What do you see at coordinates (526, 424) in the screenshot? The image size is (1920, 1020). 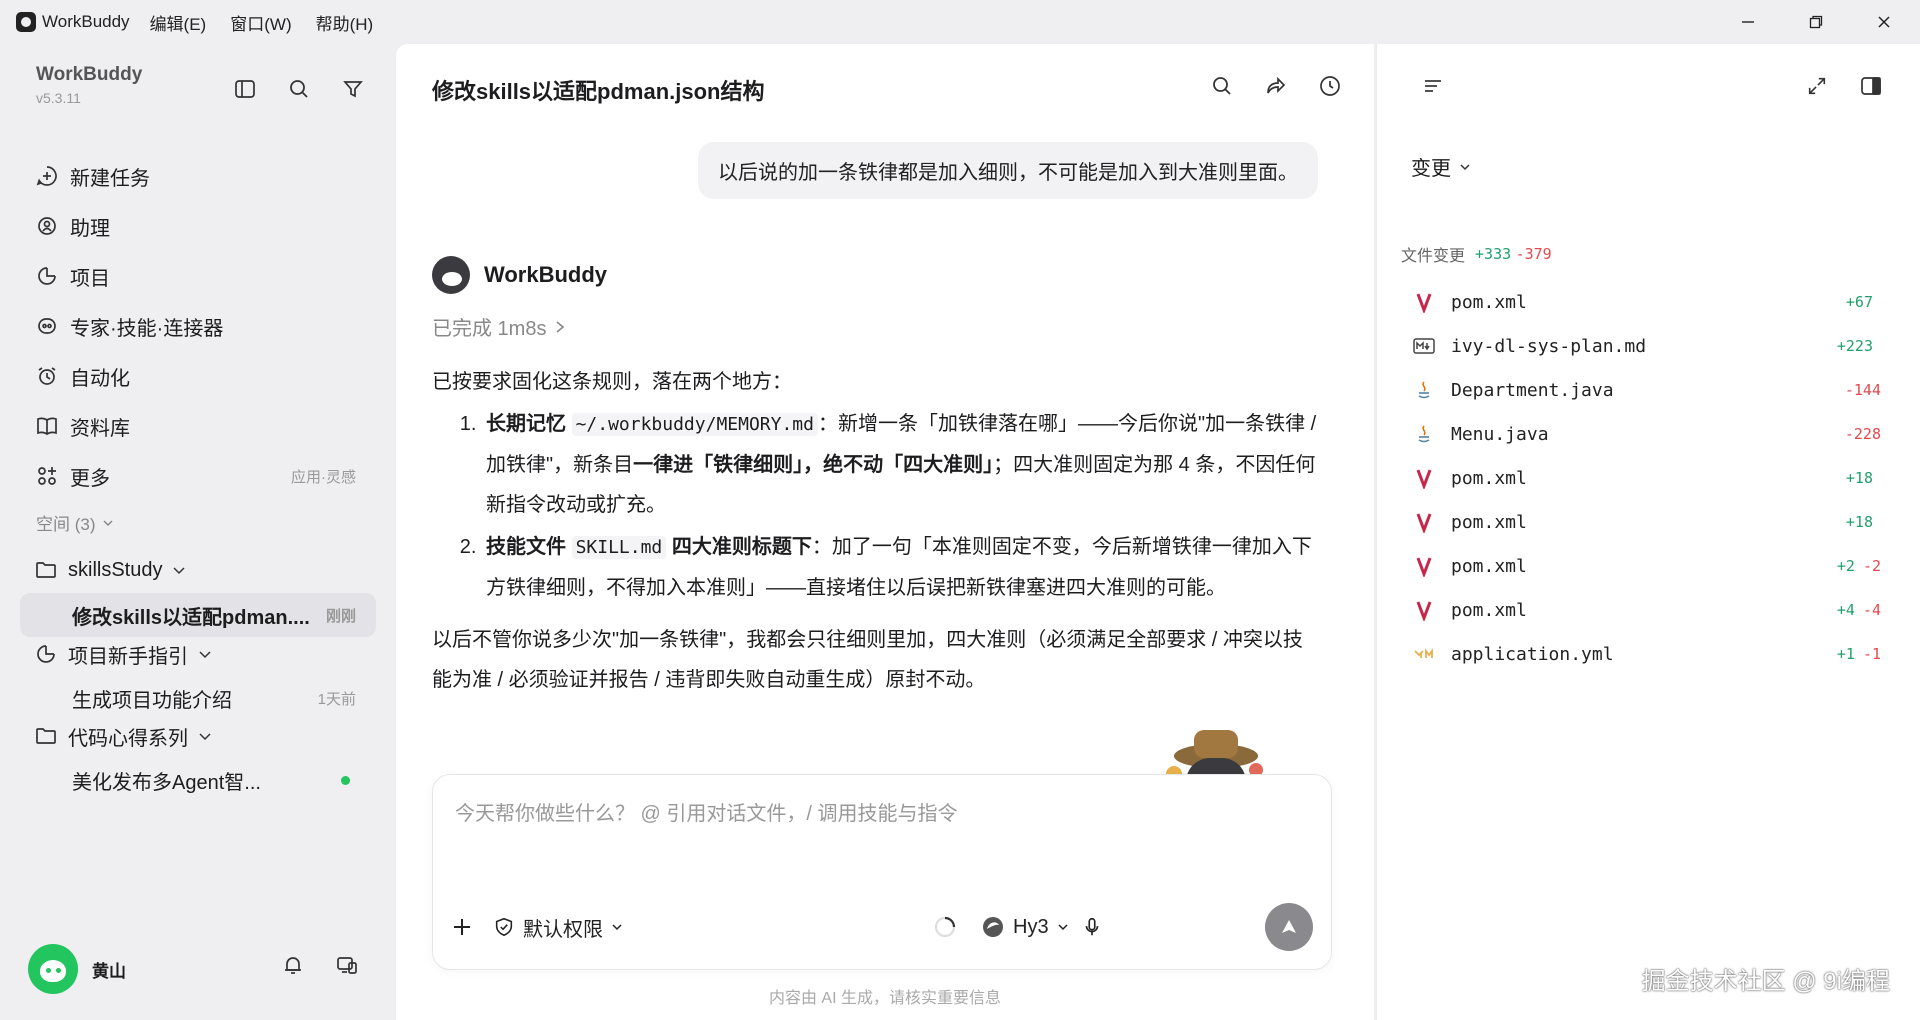 I see `item-heading: 长期记忆` at bounding box center [526, 424].